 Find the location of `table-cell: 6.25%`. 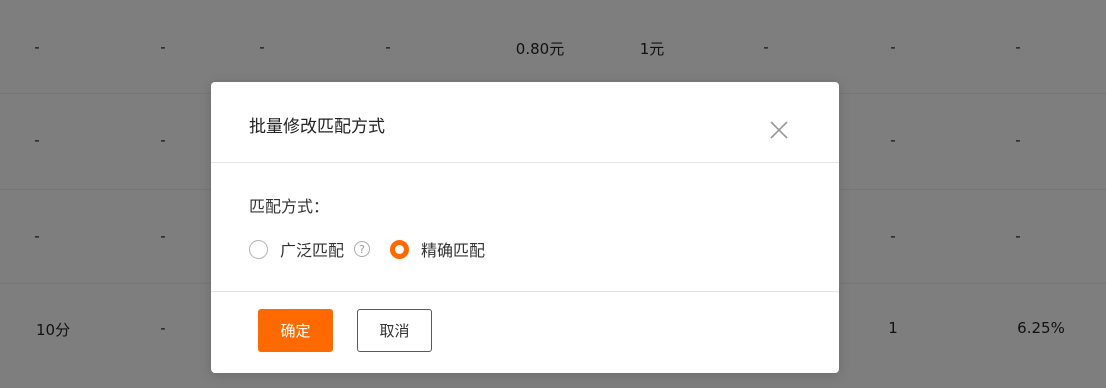

table-cell: 6.25% is located at coordinates (1041, 328).